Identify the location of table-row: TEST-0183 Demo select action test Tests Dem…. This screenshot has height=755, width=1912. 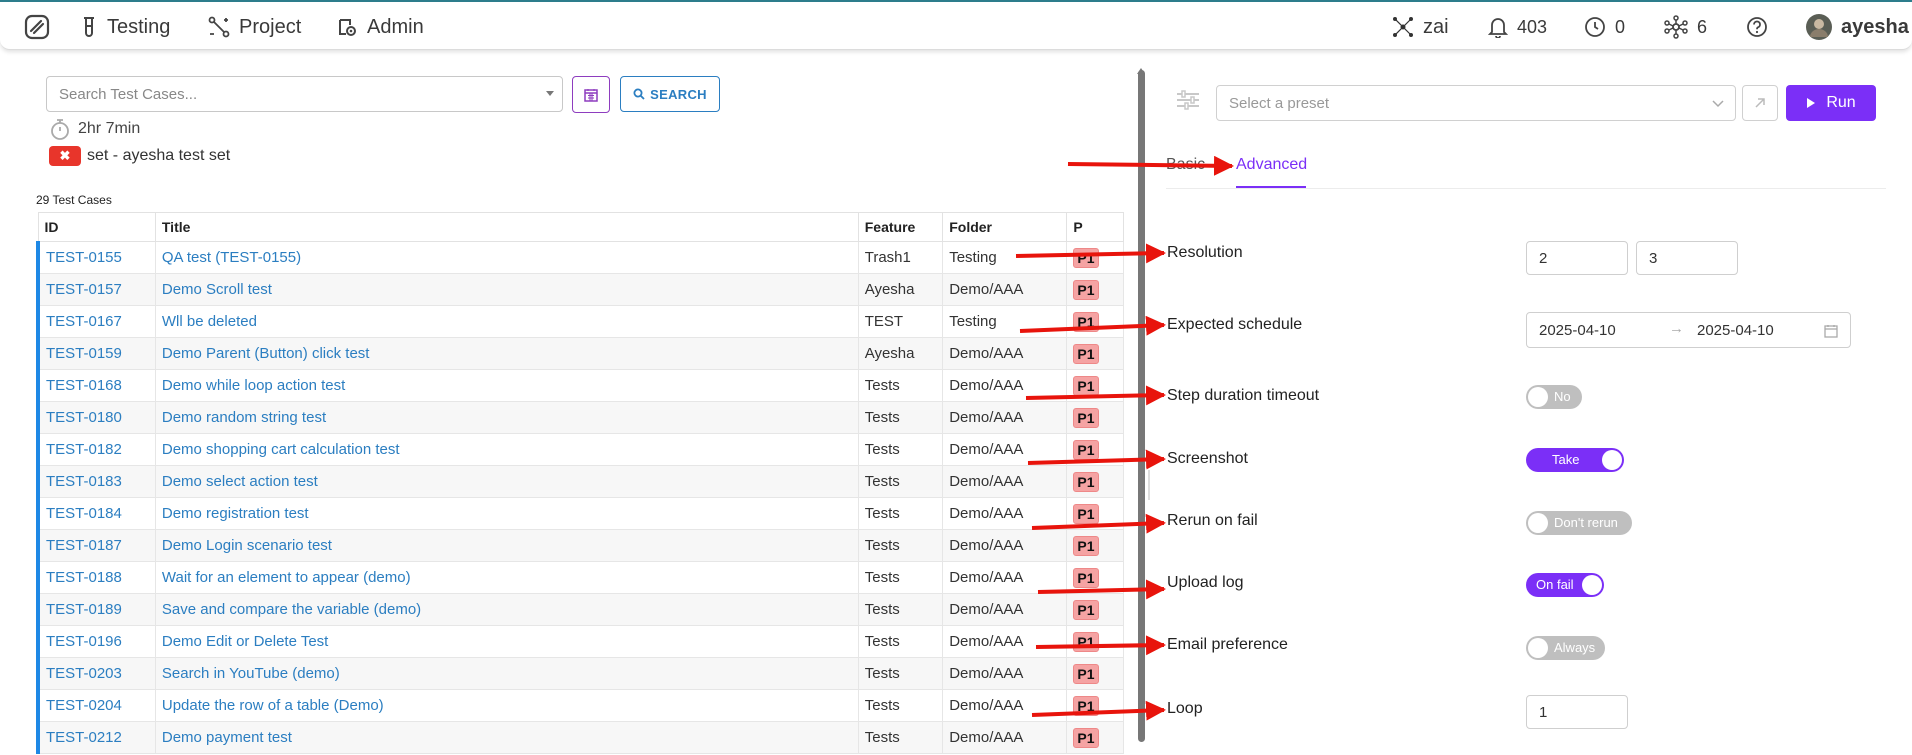
(579, 481).